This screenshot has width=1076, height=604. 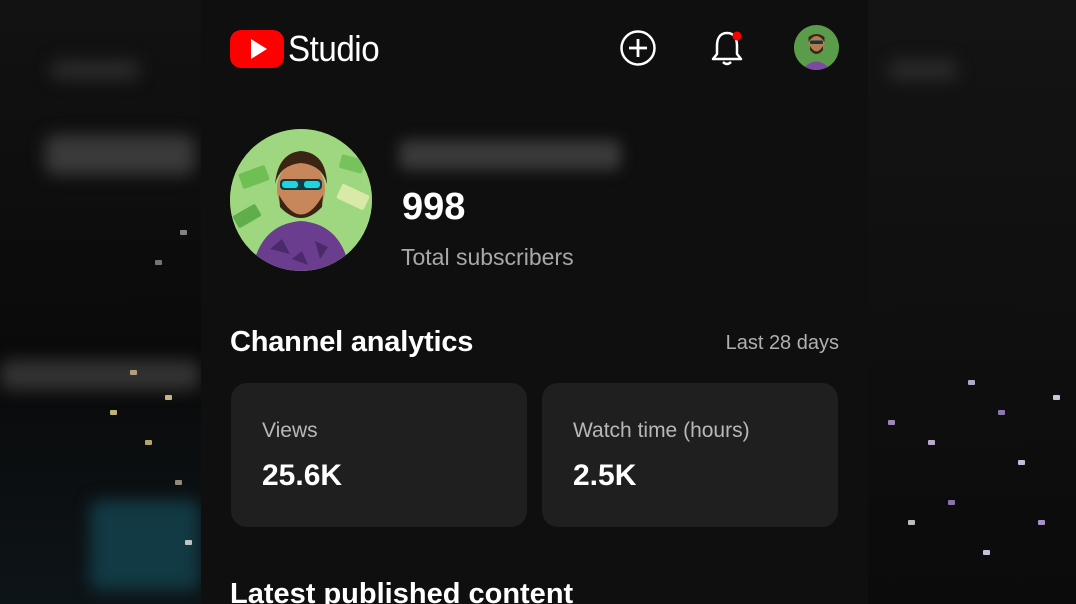 I want to click on analytics-title: Channel analytics, so click(x=352, y=342).